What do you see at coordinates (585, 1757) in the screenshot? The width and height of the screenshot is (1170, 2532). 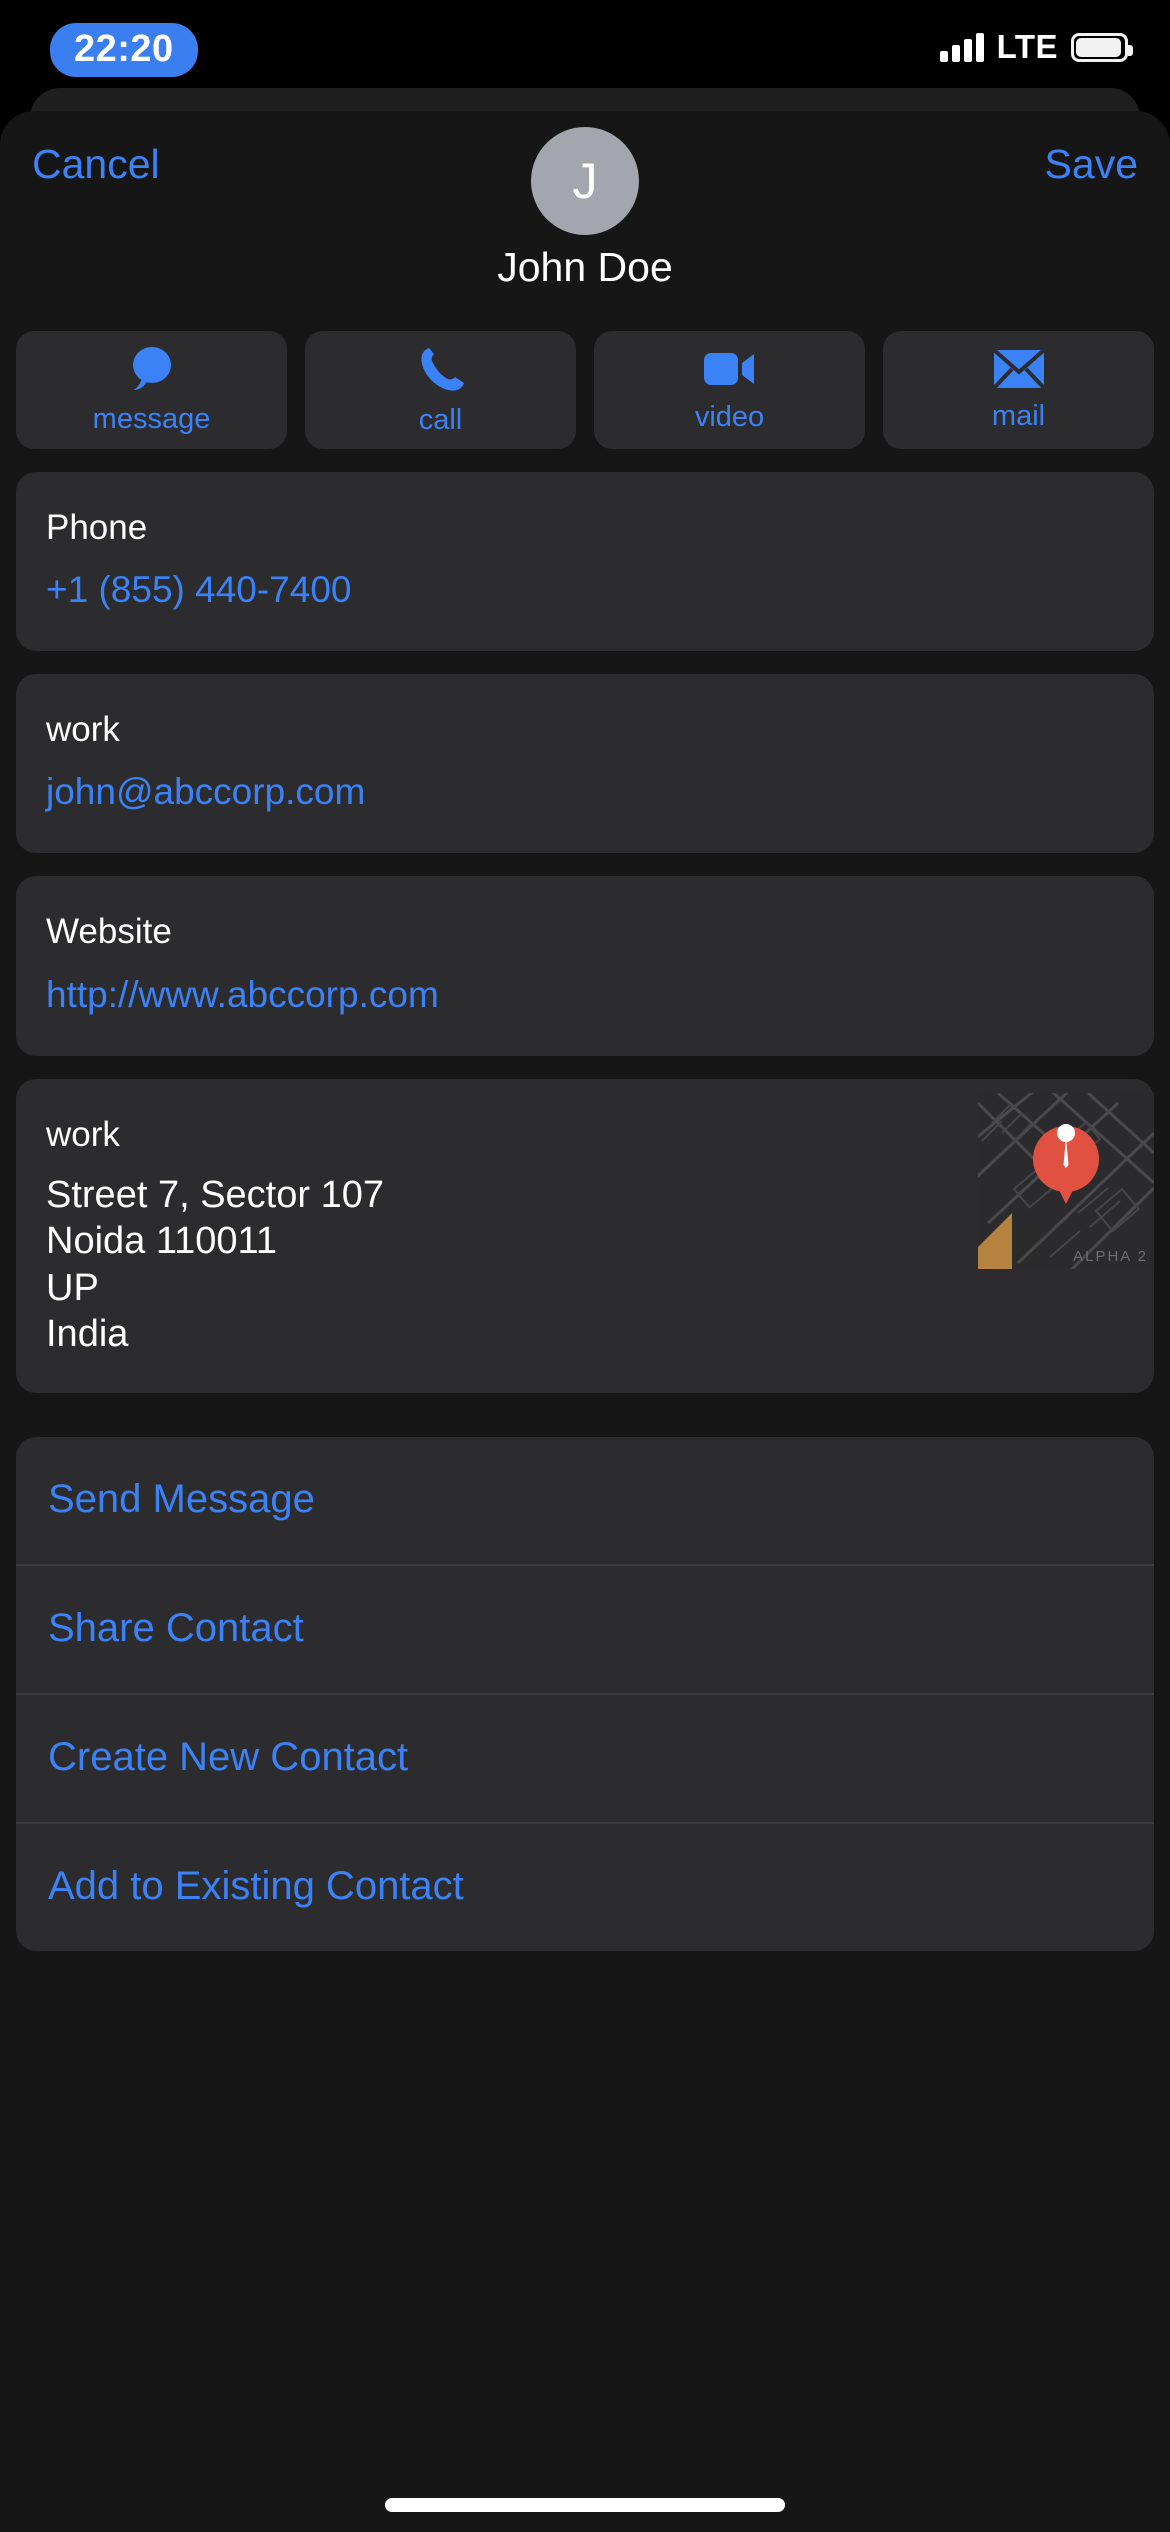 I see `action-create-new-contact: Create New Contact` at bounding box center [585, 1757].